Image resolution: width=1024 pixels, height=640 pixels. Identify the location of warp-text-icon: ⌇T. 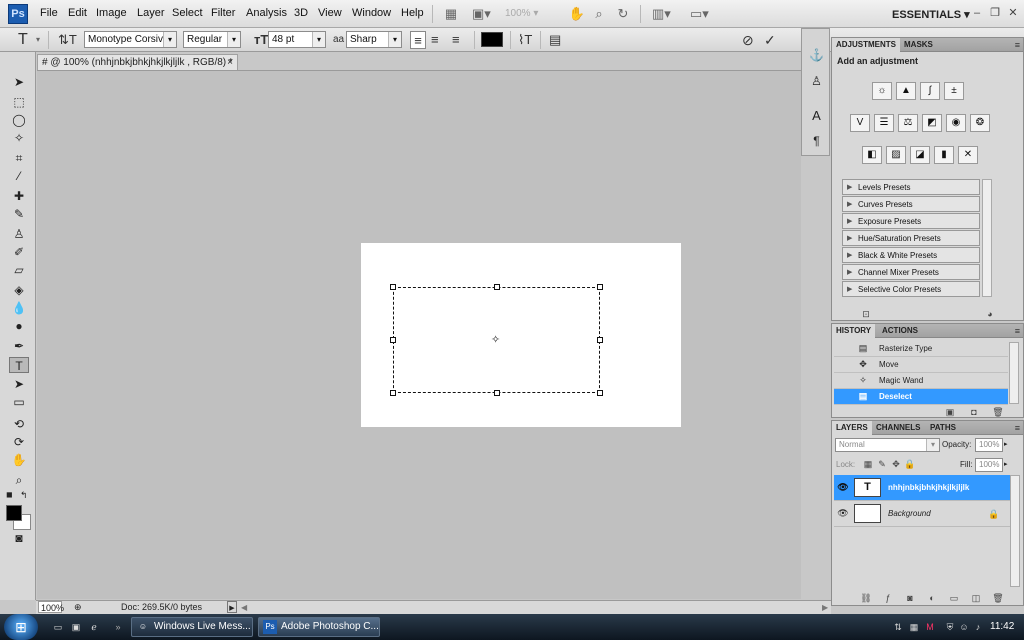
(525, 40).